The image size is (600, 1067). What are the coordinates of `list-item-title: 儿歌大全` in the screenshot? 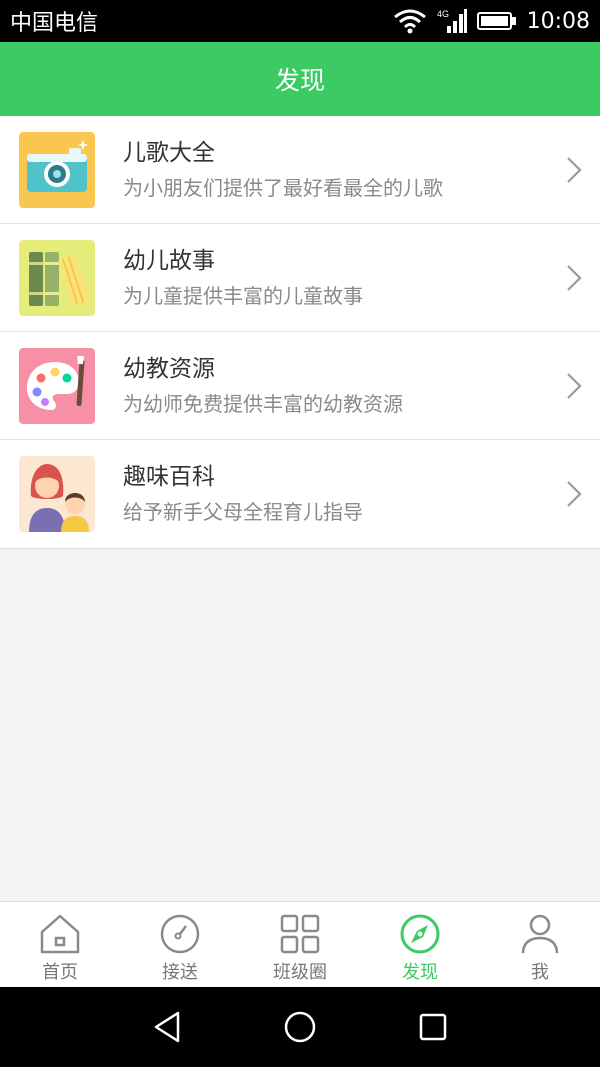 It's located at (169, 152).